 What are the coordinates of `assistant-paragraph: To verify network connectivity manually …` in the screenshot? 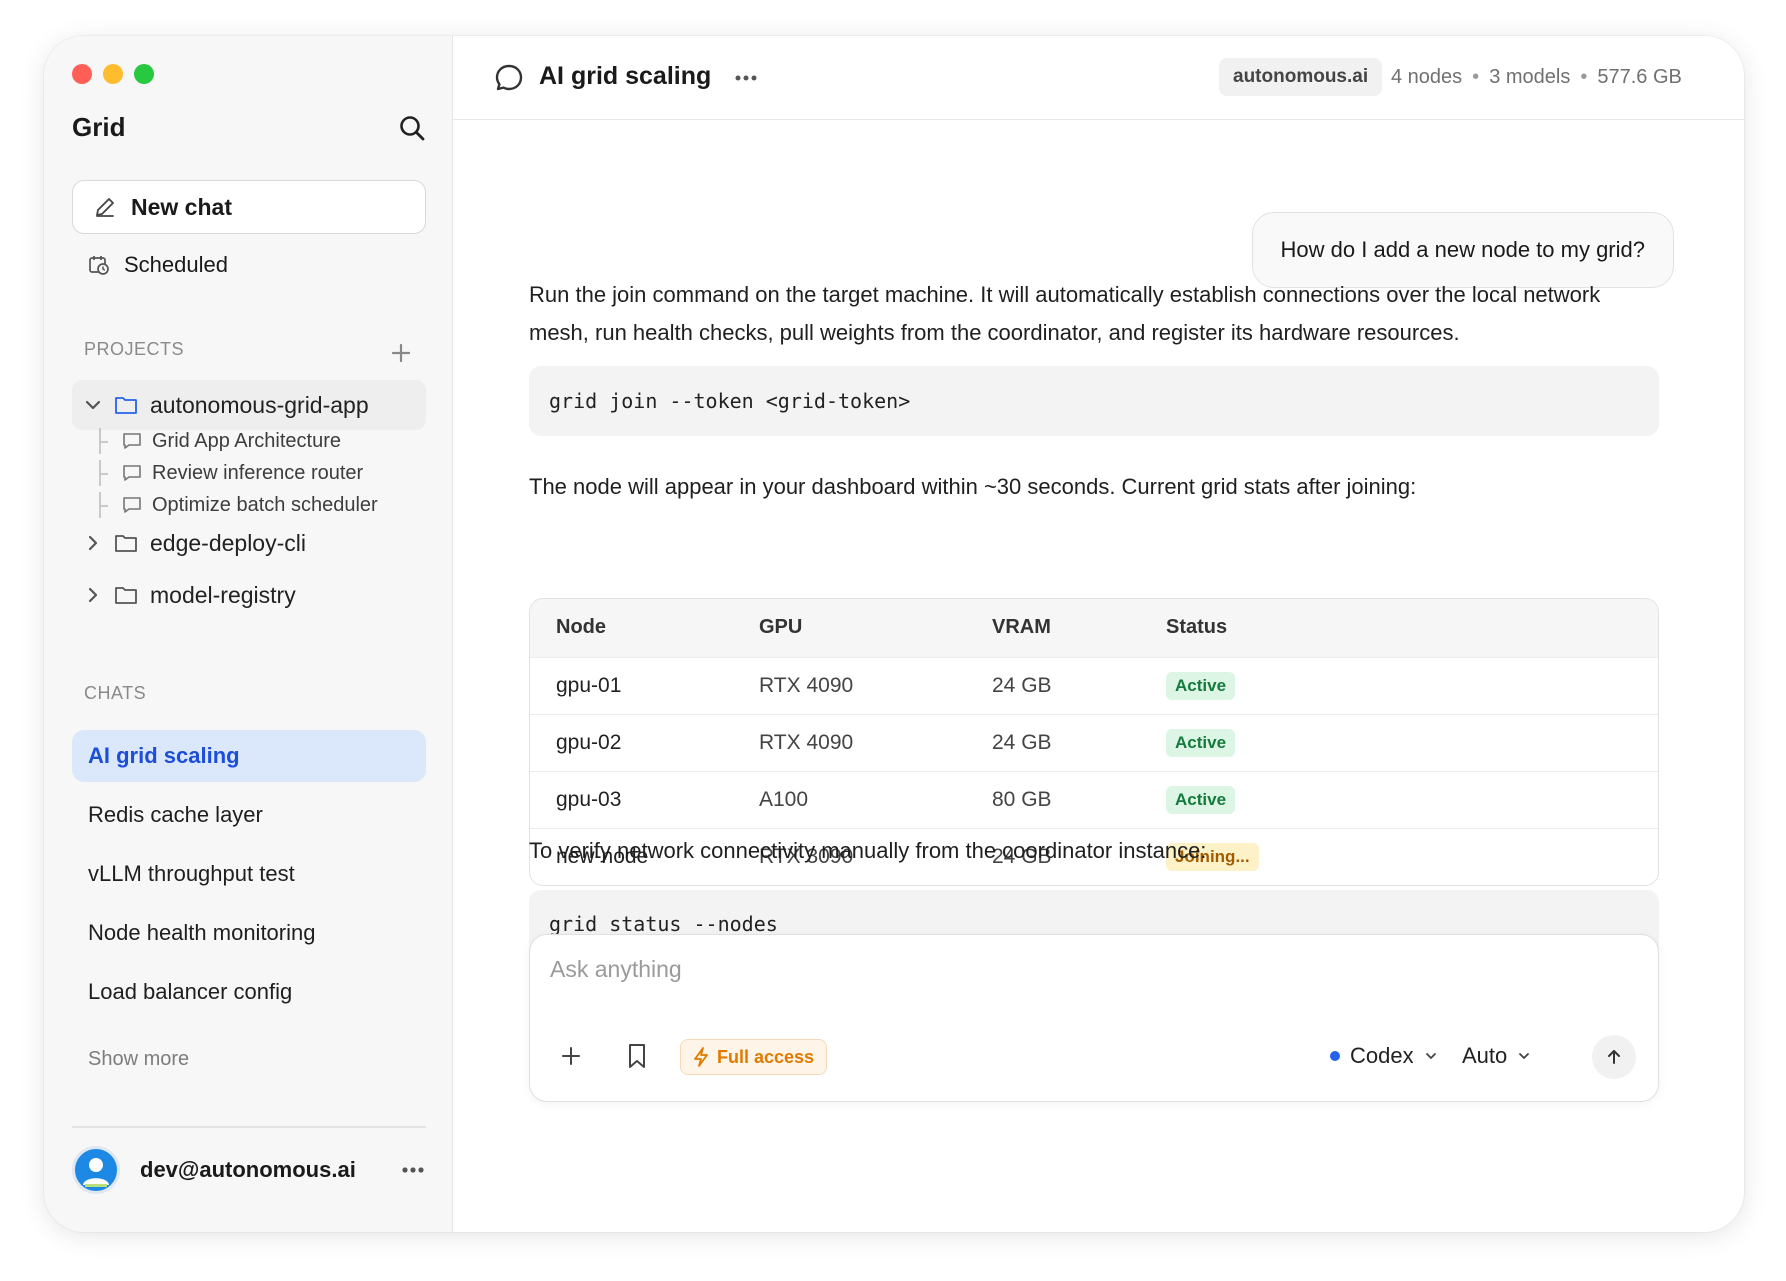 It's located at (868, 850).